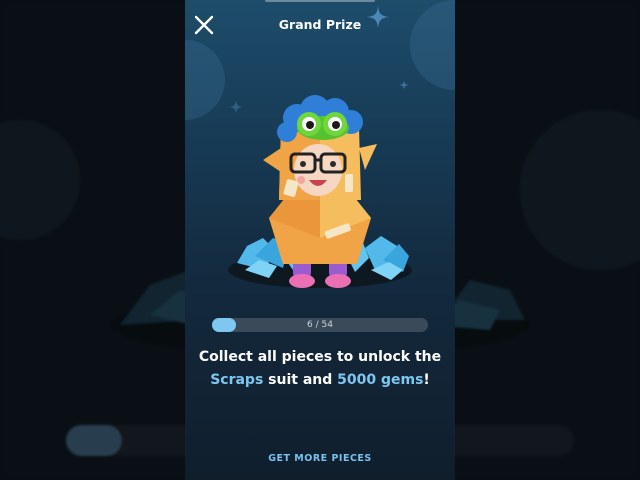  What do you see at coordinates (320, 24) in the screenshot?
I see `modal-title: Grand Prize` at bounding box center [320, 24].